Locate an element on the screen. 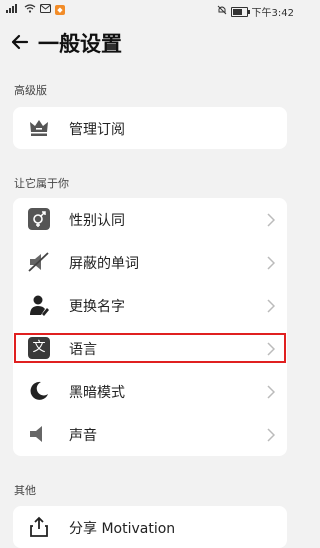 The width and height of the screenshot is (320, 548). back-arrow-icon is located at coordinates (20, 42).